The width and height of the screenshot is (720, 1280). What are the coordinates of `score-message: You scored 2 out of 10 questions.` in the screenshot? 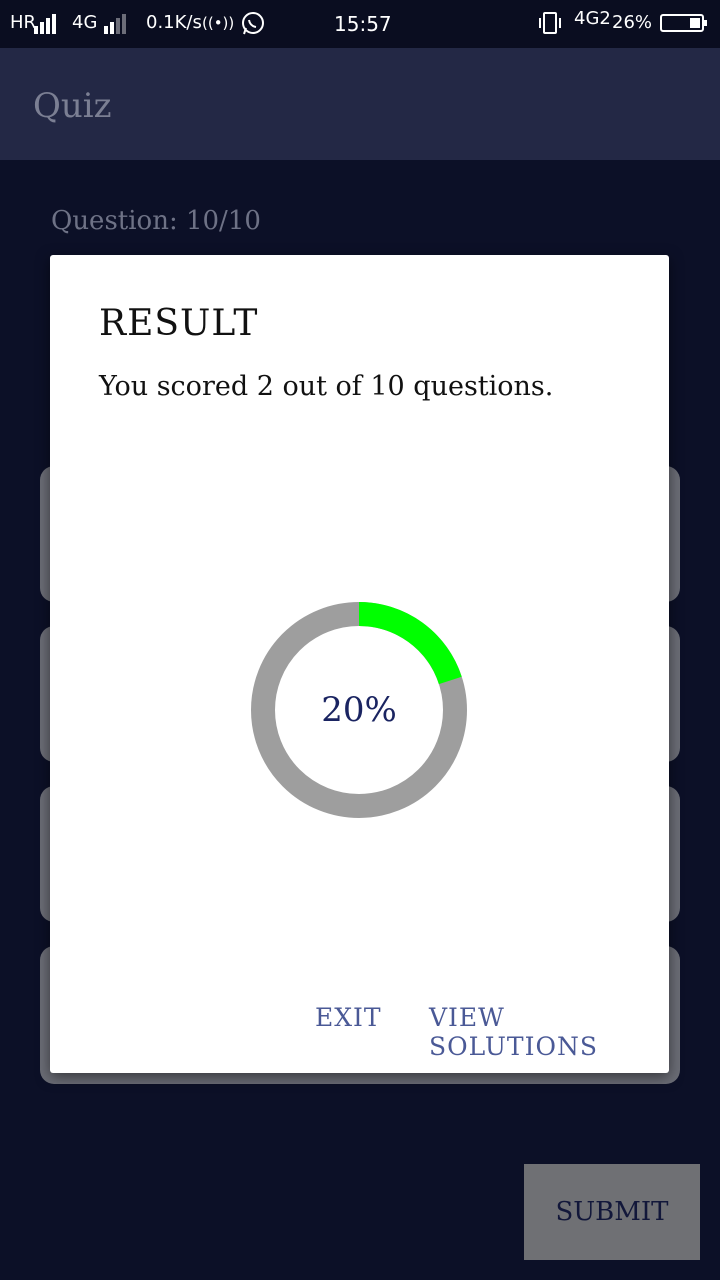 It's located at (326, 386).